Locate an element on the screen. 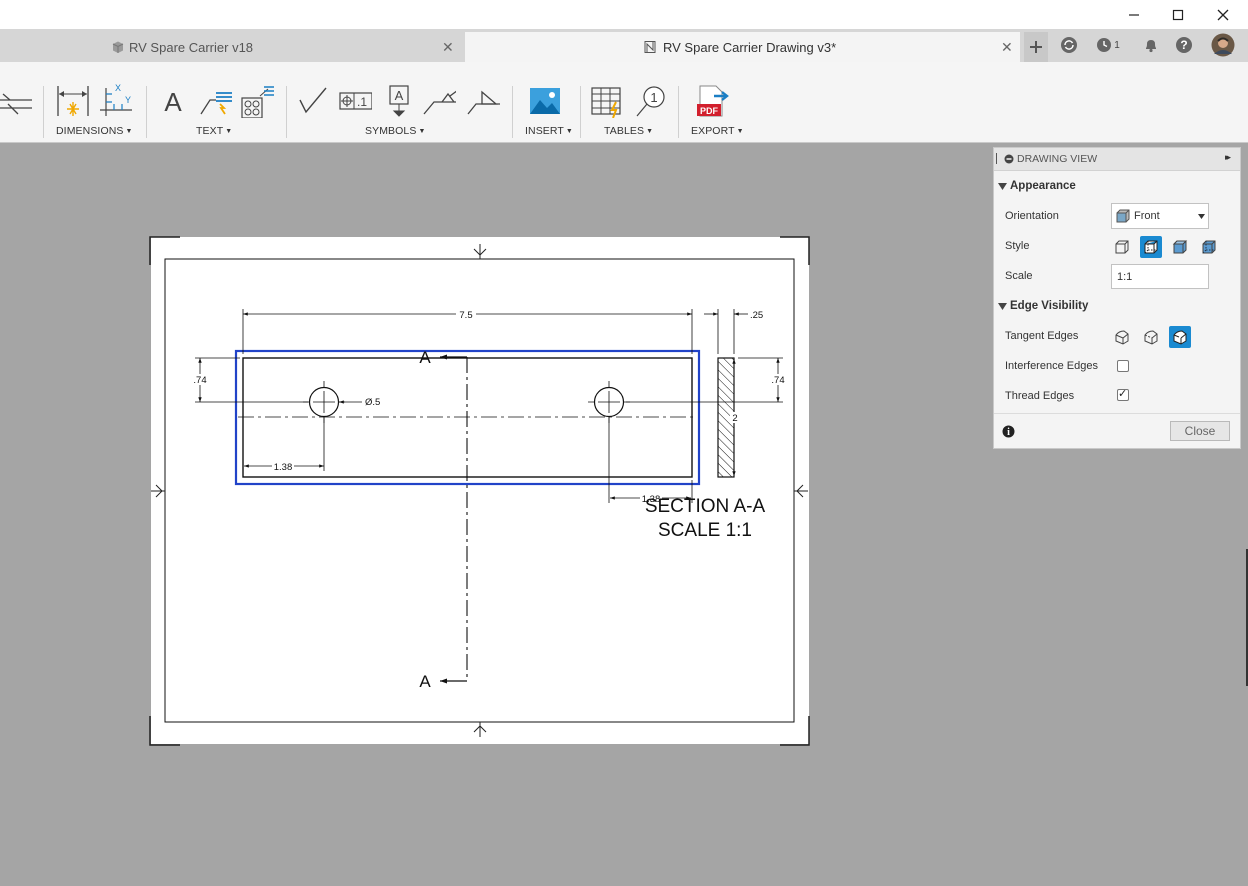 This screenshot has width=1248, height=886. title-bar is located at coordinates (624, 14).